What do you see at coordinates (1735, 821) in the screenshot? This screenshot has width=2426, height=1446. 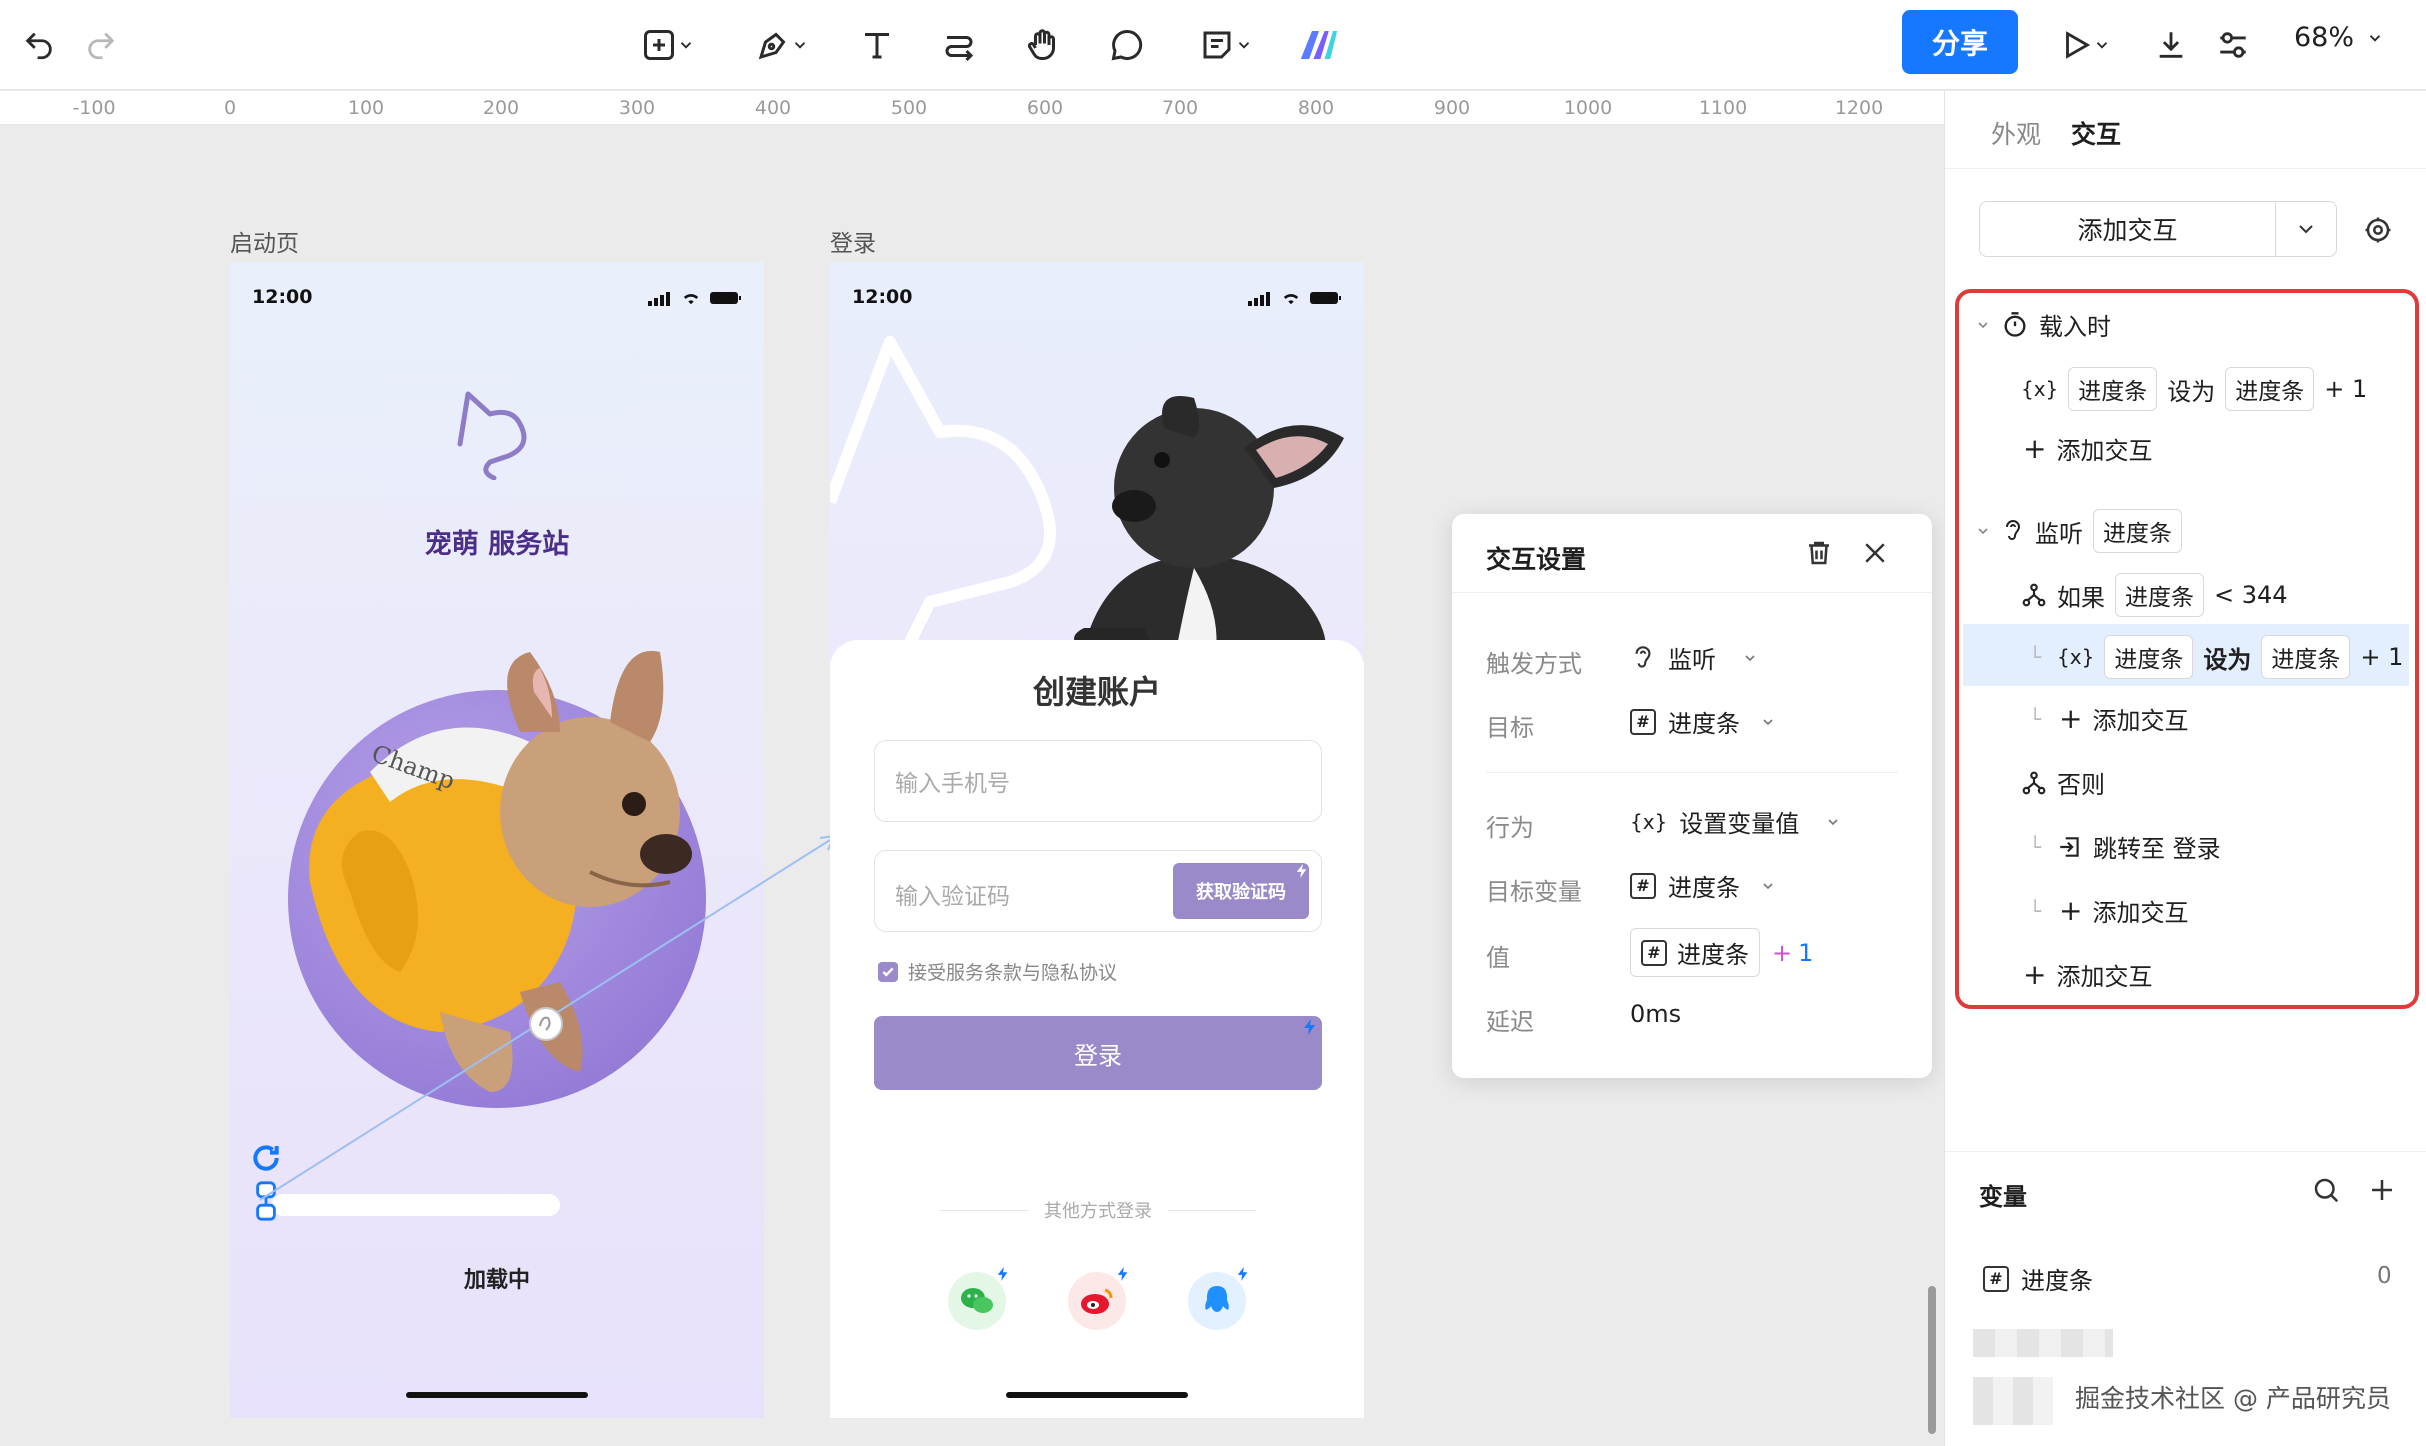 I see `action-select: {x} 设置变量值` at bounding box center [1735, 821].